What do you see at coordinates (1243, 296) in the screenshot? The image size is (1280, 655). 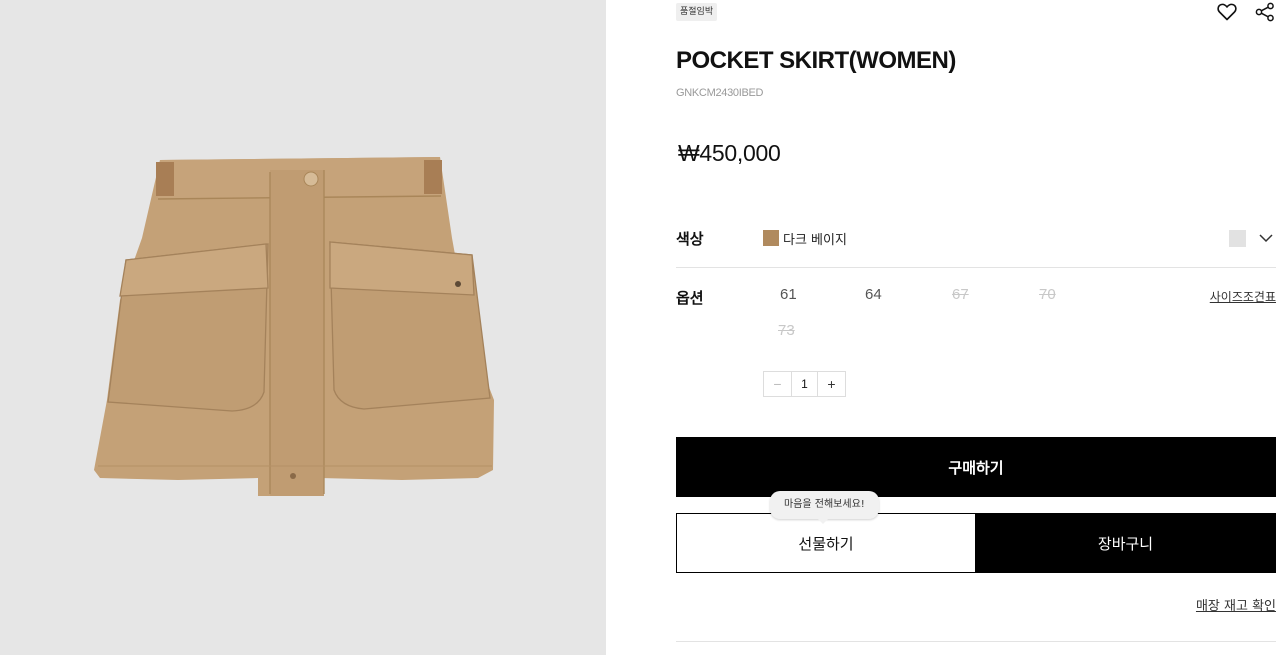 I see `size-guide-link: 사이즈조견표` at bounding box center [1243, 296].